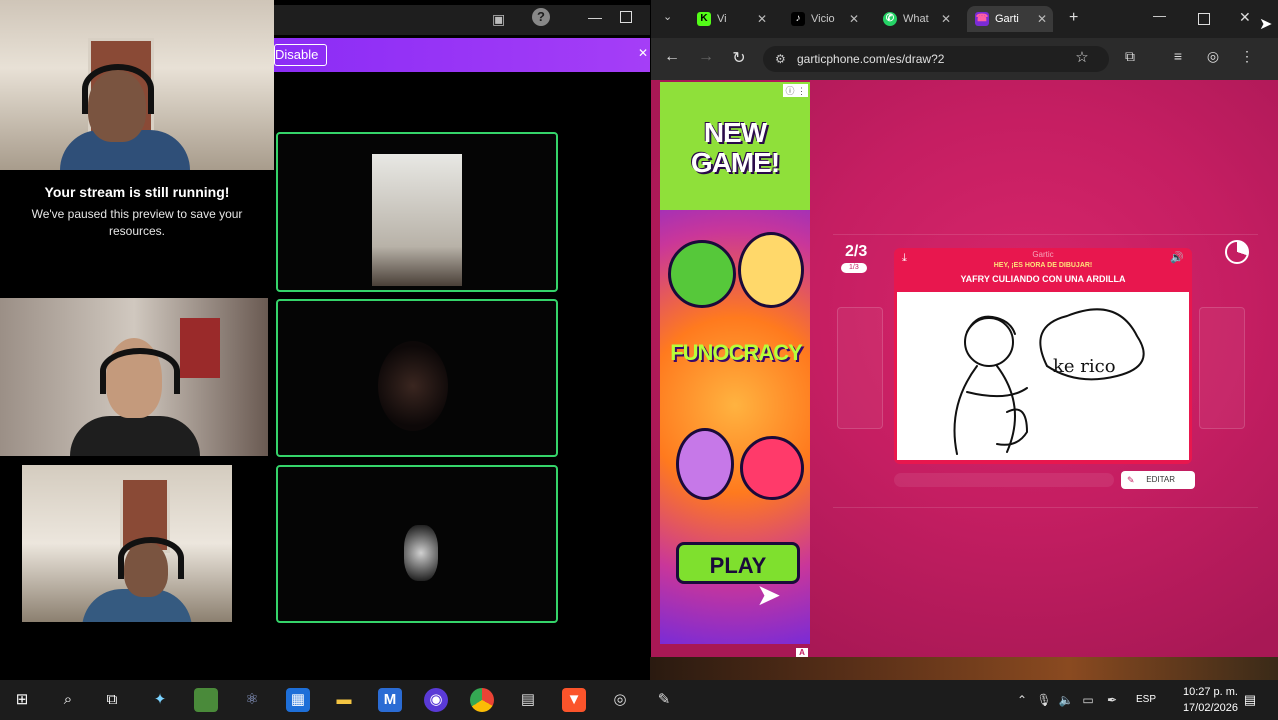 Image resolution: width=1278 pixels, height=720 pixels. Describe the element at coordinates (824, 19) in the screenshot. I see `tab-tiktok: ♪ Vicio ✕` at that location.